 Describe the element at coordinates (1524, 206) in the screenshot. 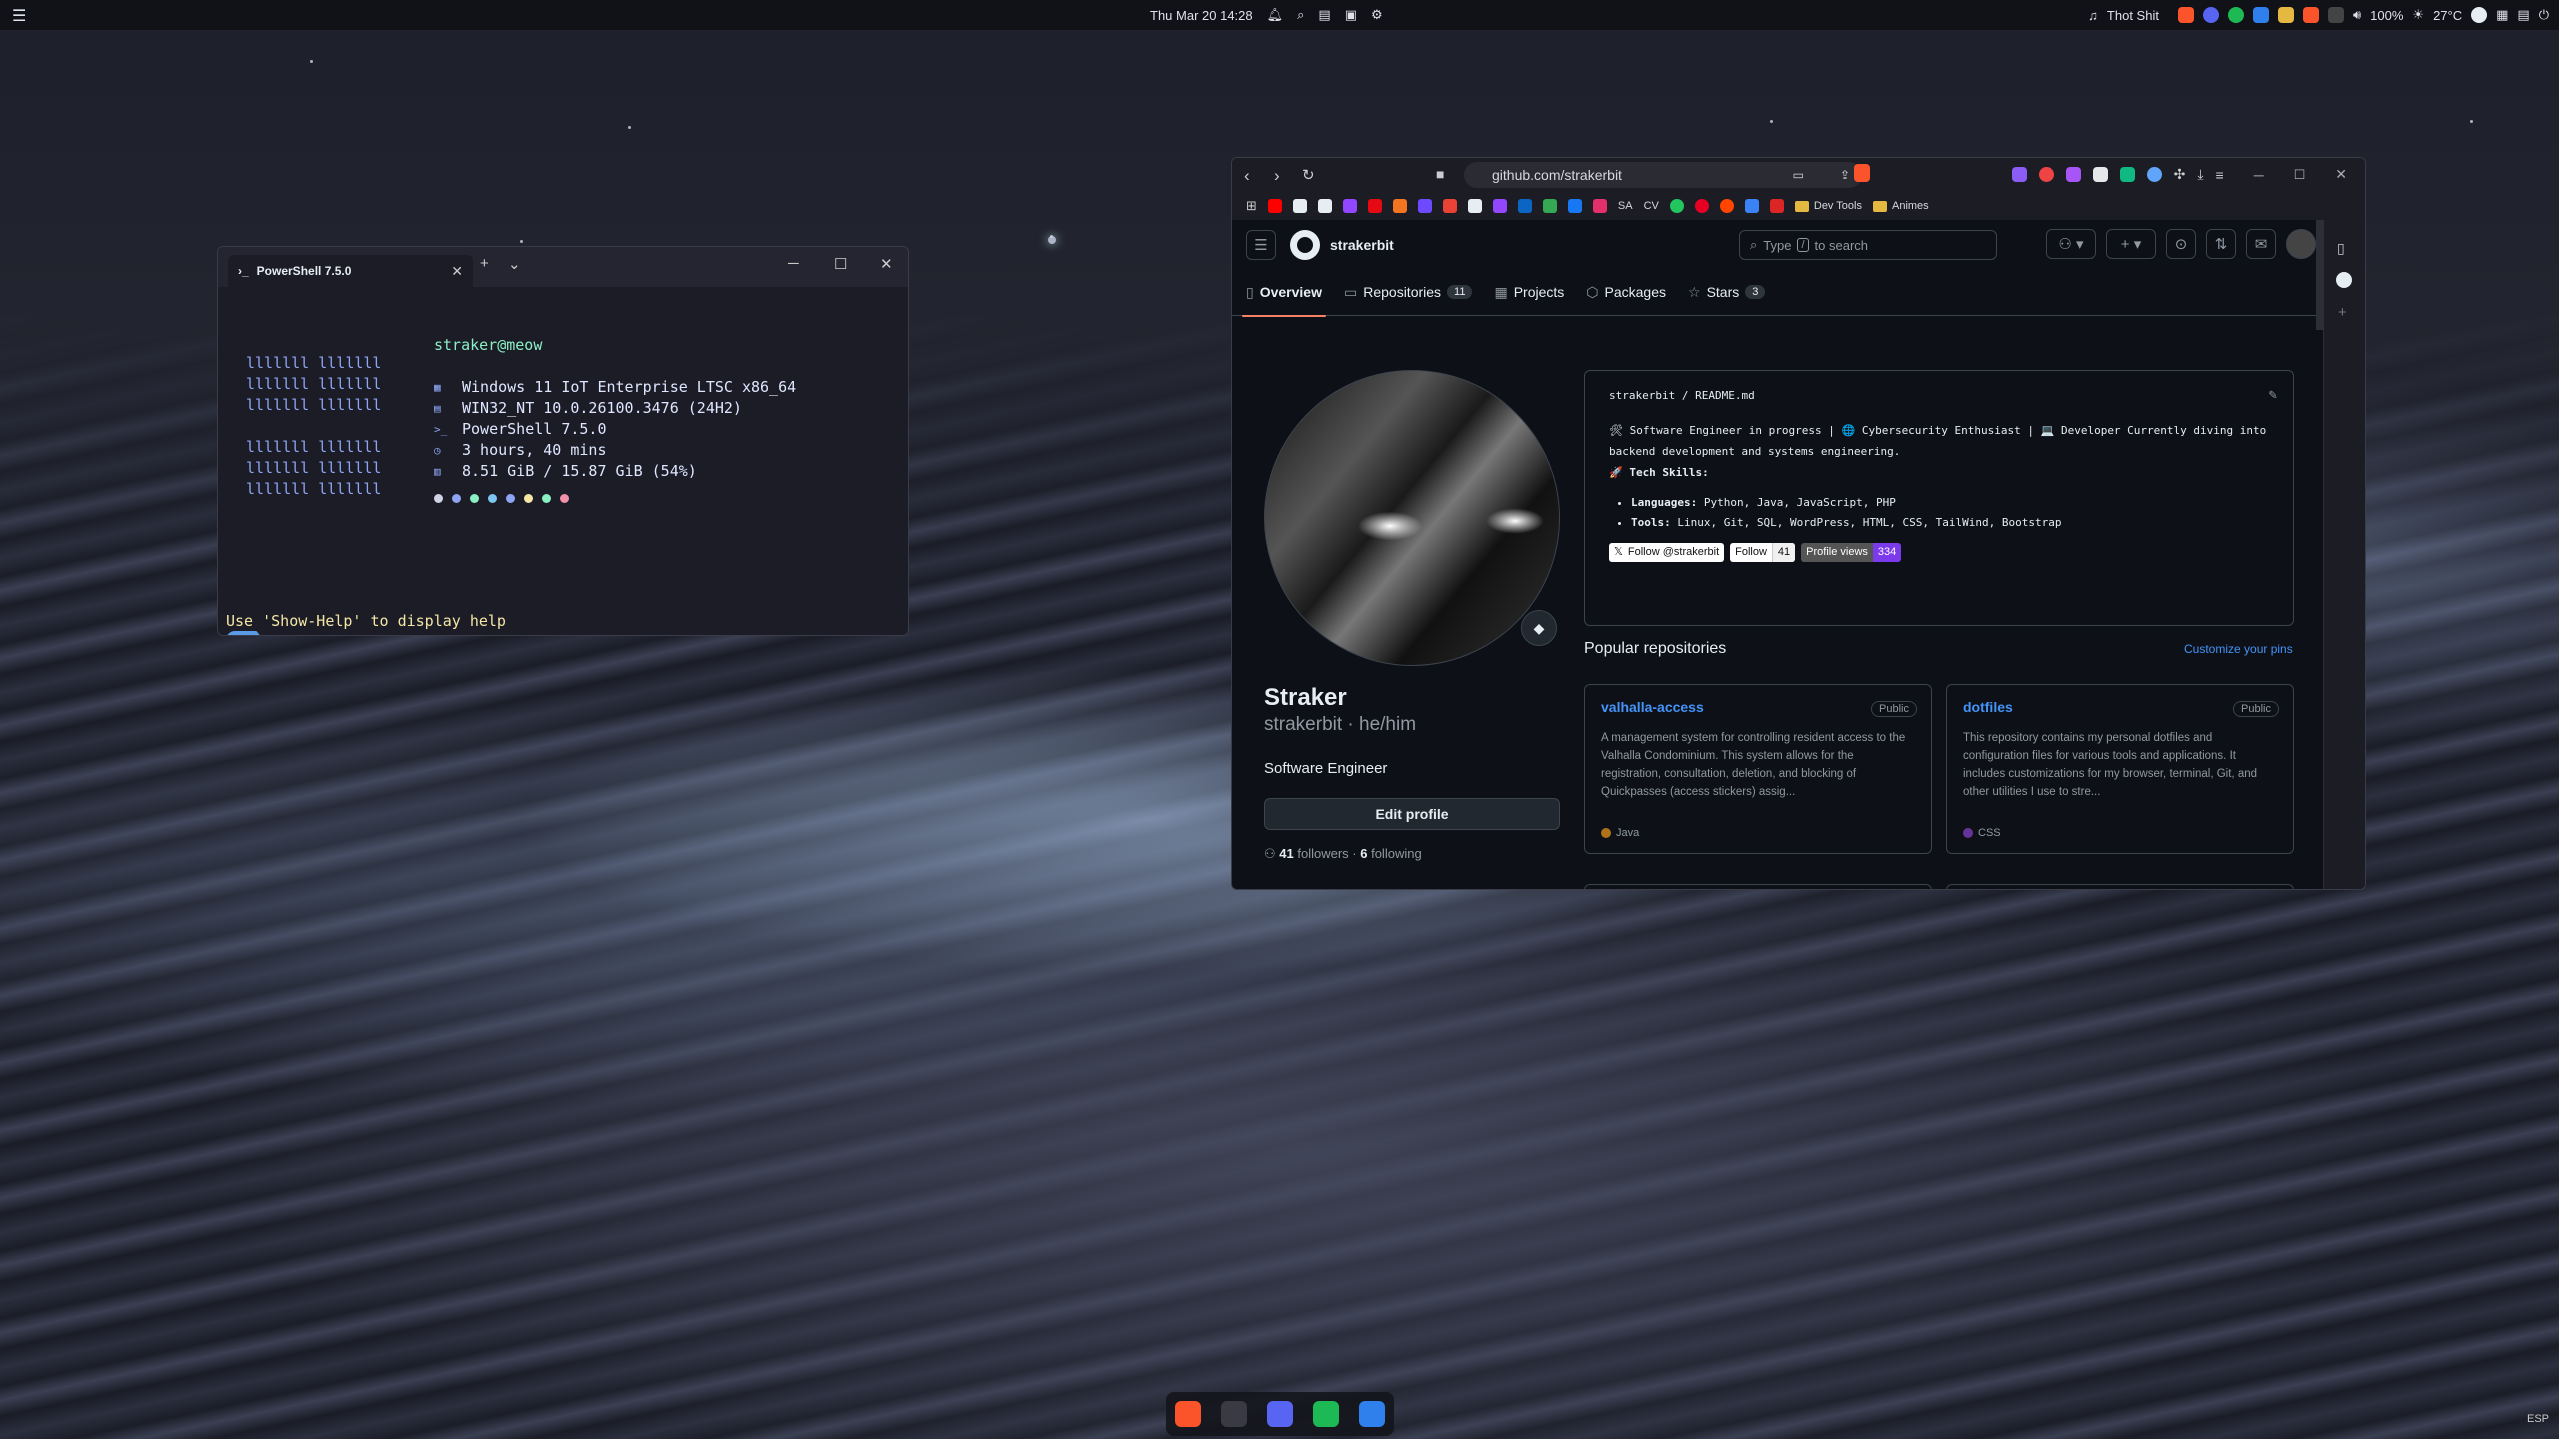

I see `linkedin-bookmark-icon` at that location.